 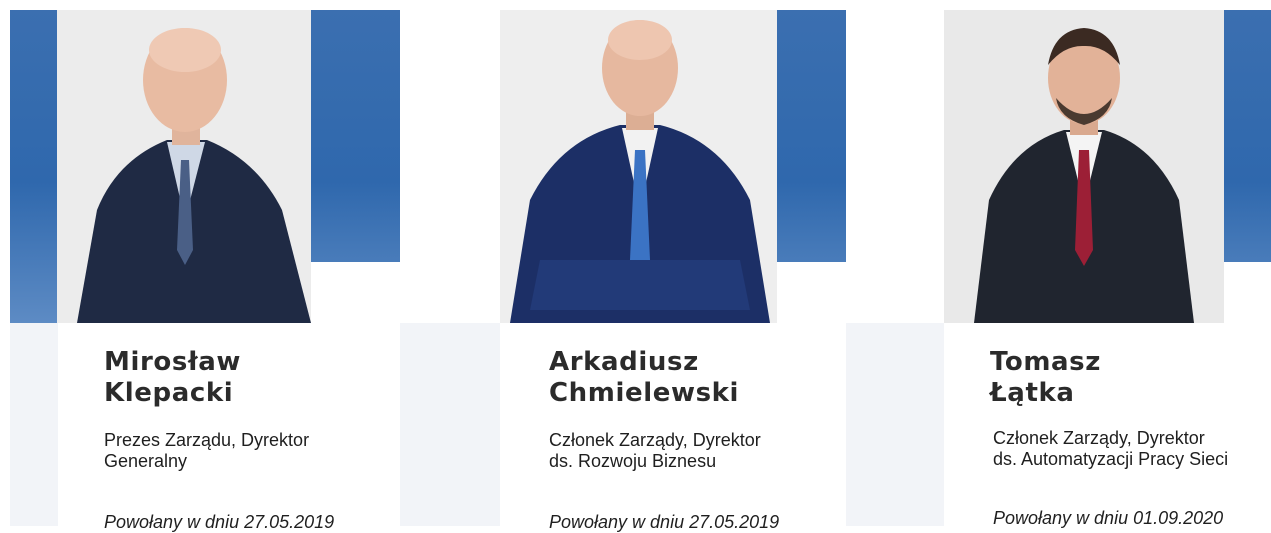 What do you see at coordinates (206, 451) in the screenshot?
I see `member-role: Prezes Zarządu, Dyrektor Generalny` at bounding box center [206, 451].